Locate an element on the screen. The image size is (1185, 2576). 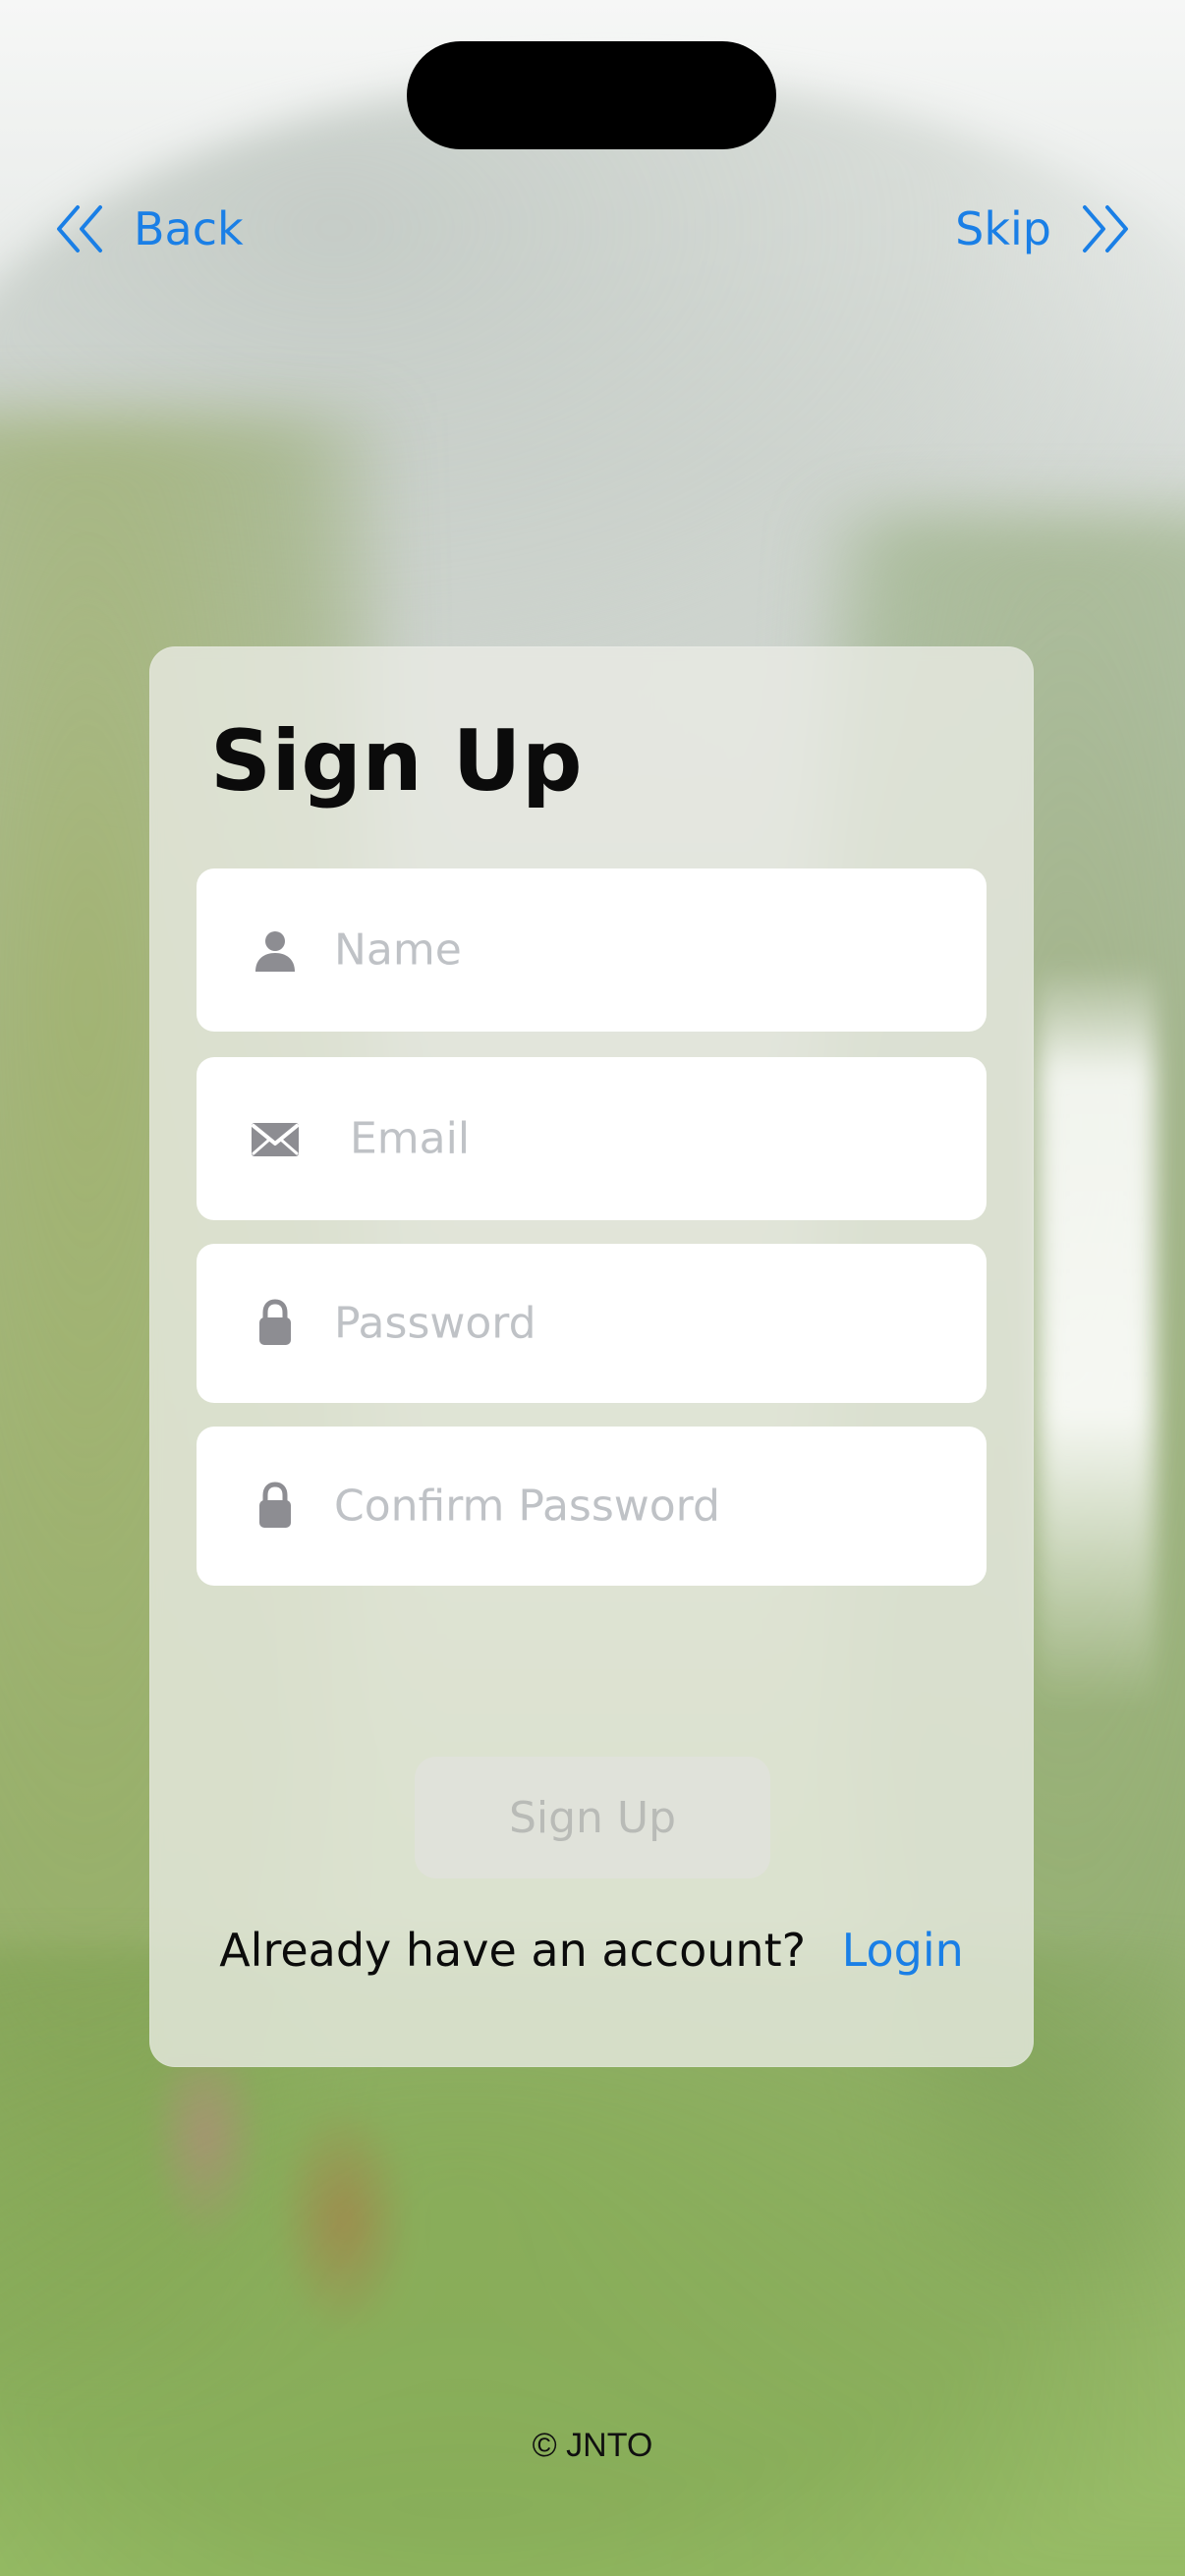
name-placeholder: Name is located at coordinates (398, 950).